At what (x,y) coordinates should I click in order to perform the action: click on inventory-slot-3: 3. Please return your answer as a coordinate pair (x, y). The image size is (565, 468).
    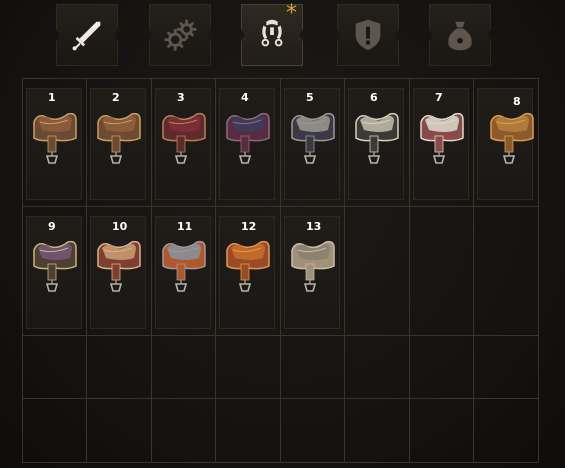
    Looking at the image, I should click on (183, 142).